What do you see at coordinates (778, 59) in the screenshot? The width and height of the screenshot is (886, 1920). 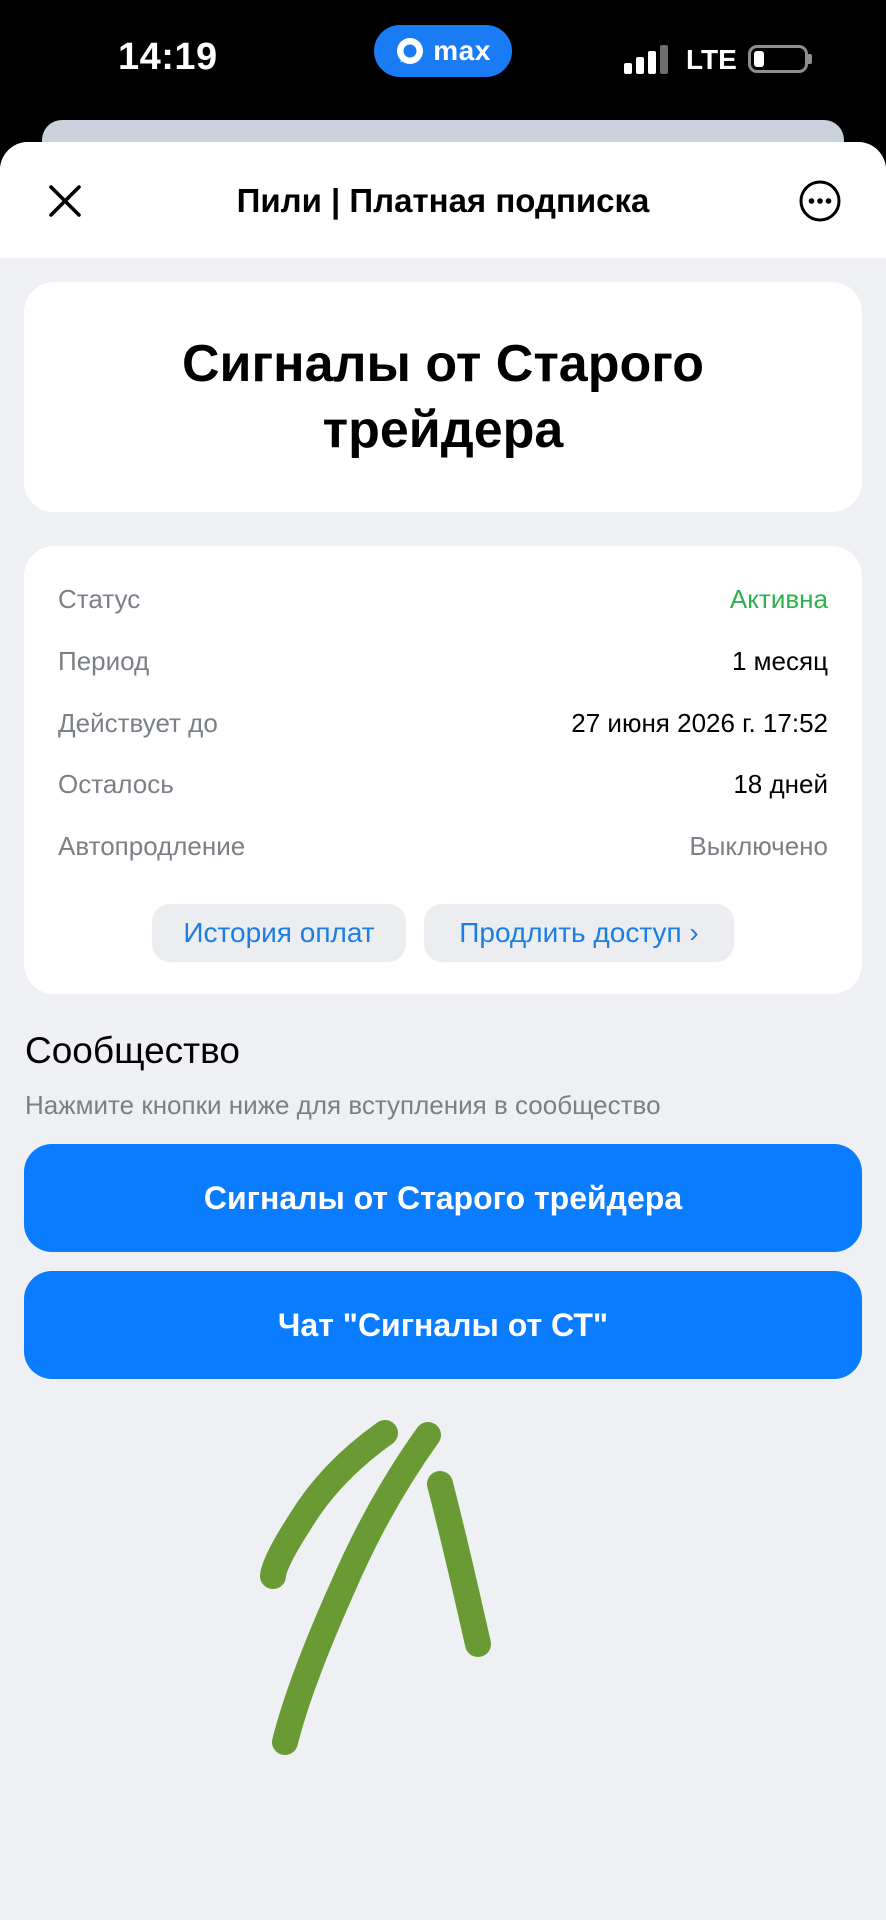 I see `battery-icon` at bounding box center [778, 59].